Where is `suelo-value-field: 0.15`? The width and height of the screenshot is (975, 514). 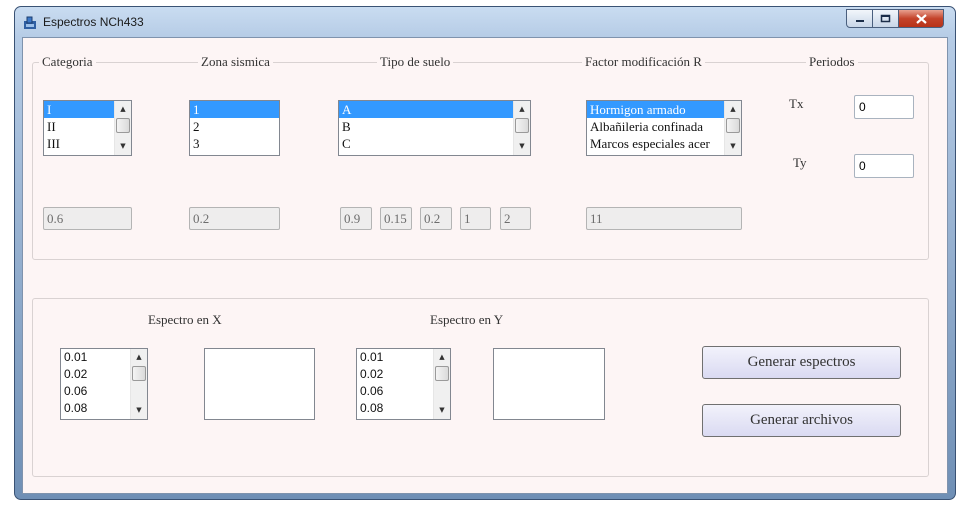
suelo-value-field: 0.15 is located at coordinates (396, 218).